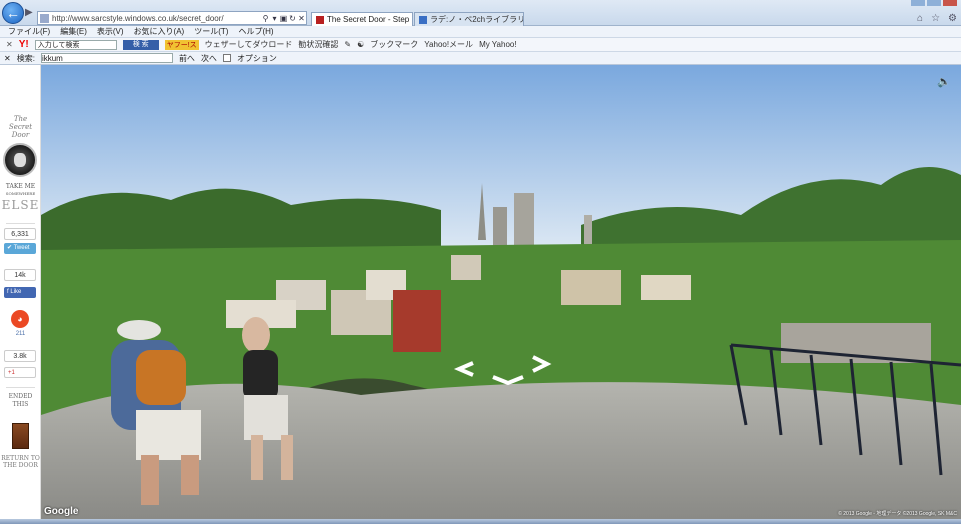 Image resolution: width=961 pixels, height=524 pixels. What do you see at coordinates (417, 321) in the screenshot?
I see `red-building` at bounding box center [417, 321].